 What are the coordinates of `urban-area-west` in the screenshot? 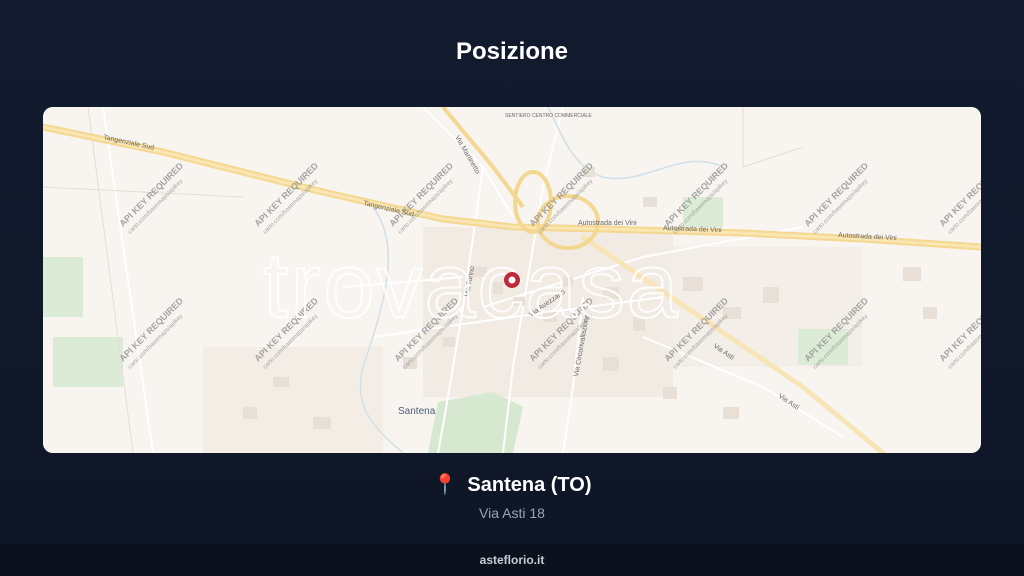 It's located at (293, 400).